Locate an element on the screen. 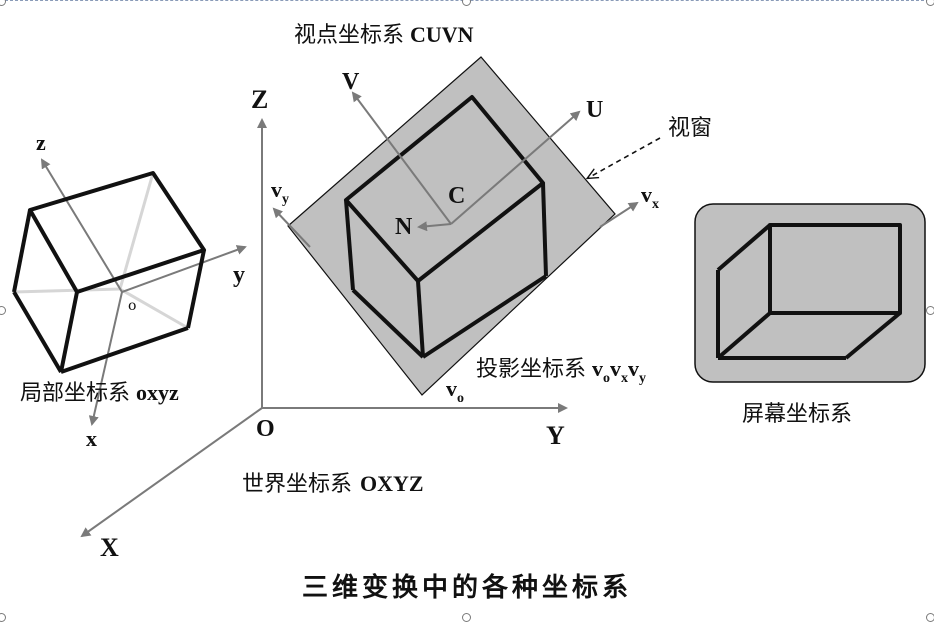 This screenshot has height=625, width=934. local-x-label: x is located at coordinates (91, 438).